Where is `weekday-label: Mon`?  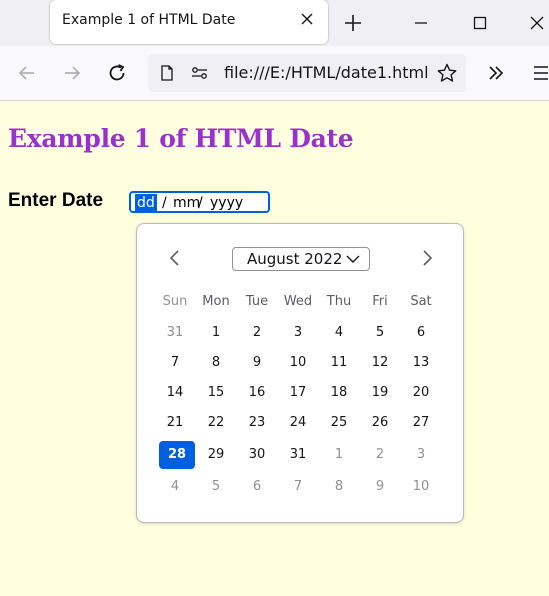
weekday-label: Mon is located at coordinates (216, 301).